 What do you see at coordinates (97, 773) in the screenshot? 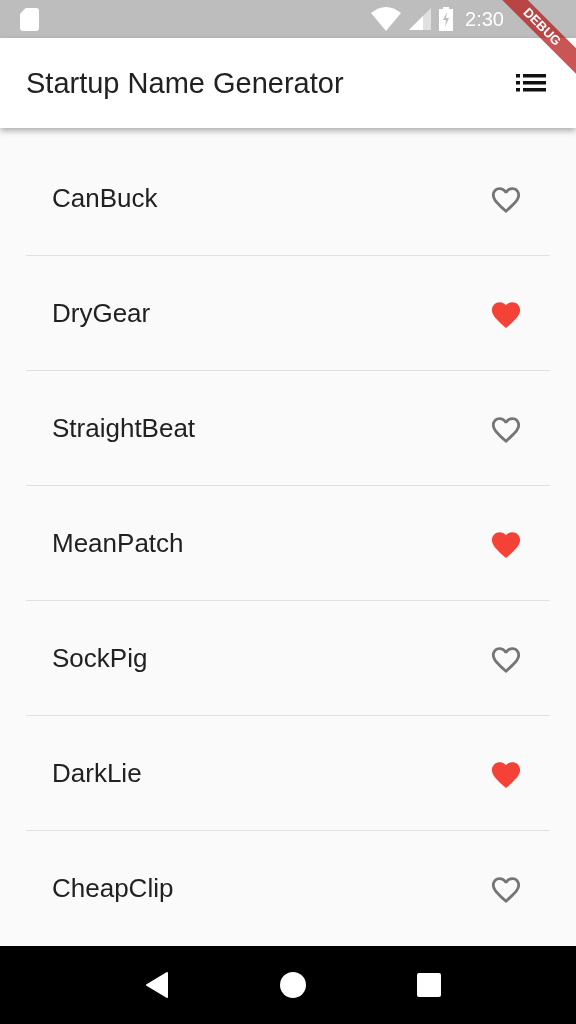
I see `startup-name: DarkLie` at bounding box center [97, 773].